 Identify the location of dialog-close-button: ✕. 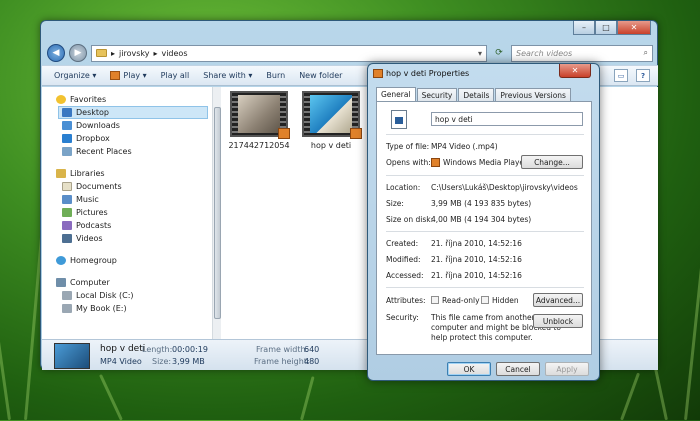
(575, 71).